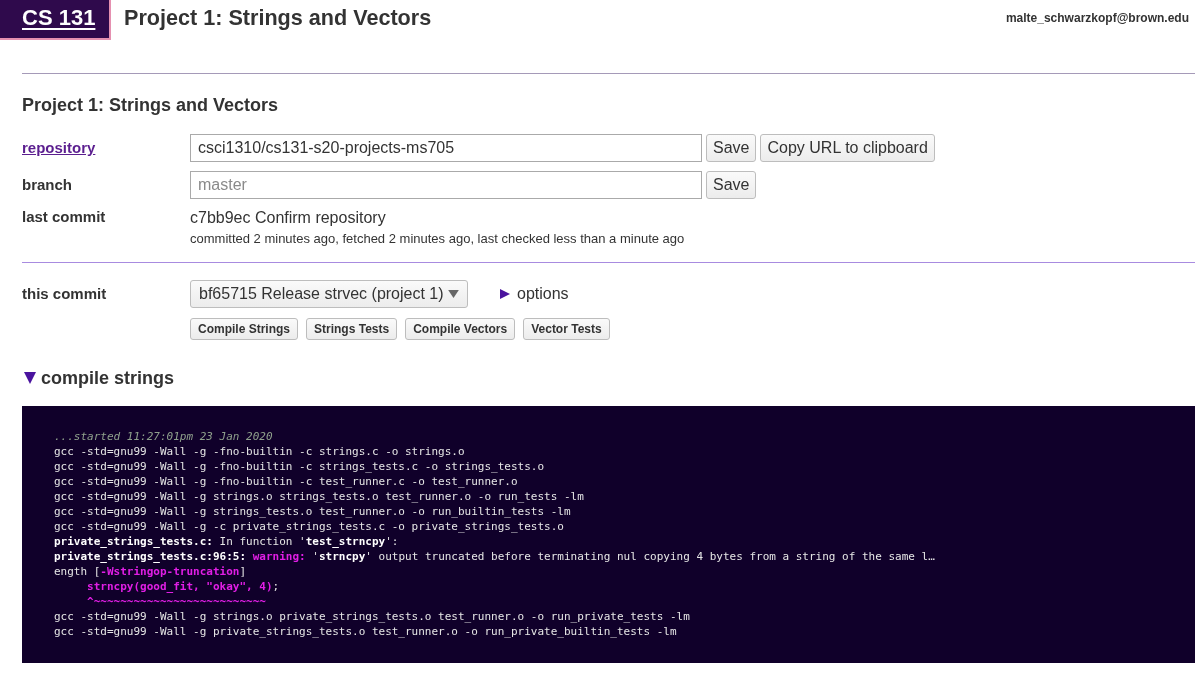 Image resolution: width=1195 pixels, height=698 pixels. Describe the element at coordinates (372, 616) in the screenshot. I see `terminal-line: gcc -std=gnu99 -Wall -g strings.o private_strings_tests.o test_runner.o -o run_private_tests -lm` at that location.